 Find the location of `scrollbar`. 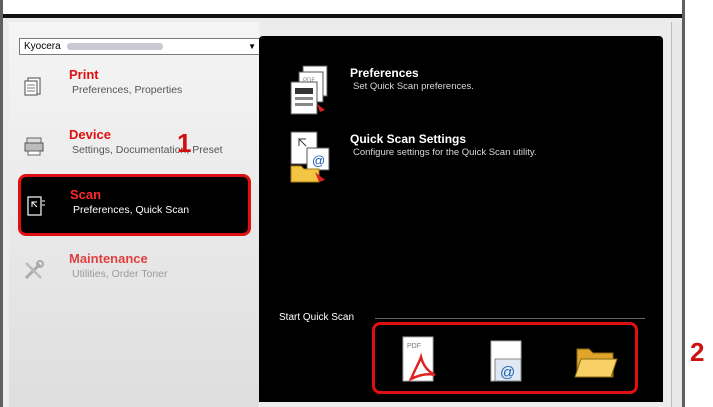

scrollbar is located at coordinates (676, 214).